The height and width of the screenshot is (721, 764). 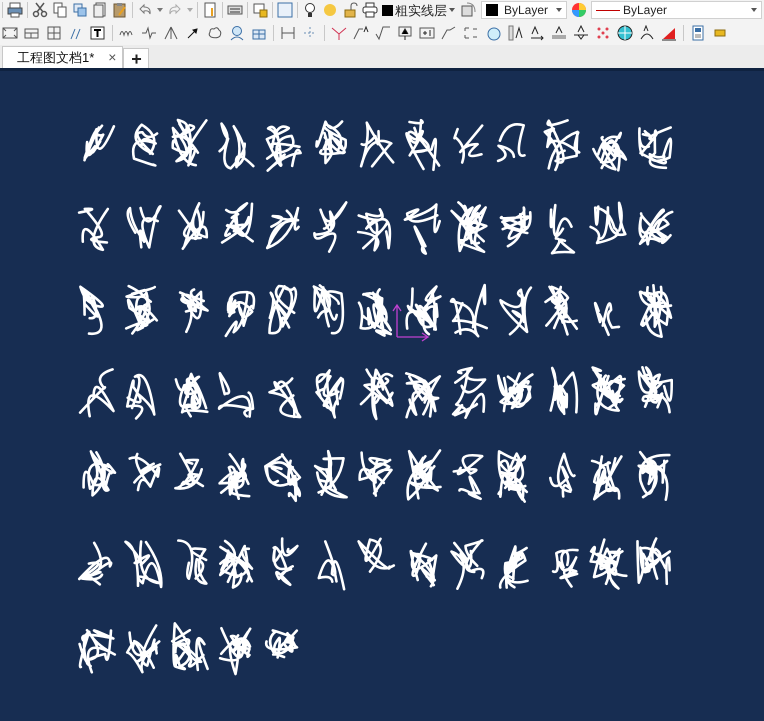 What do you see at coordinates (112, 57) in the screenshot?
I see `close-tab-button: ×` at bounding box center [112, 57].